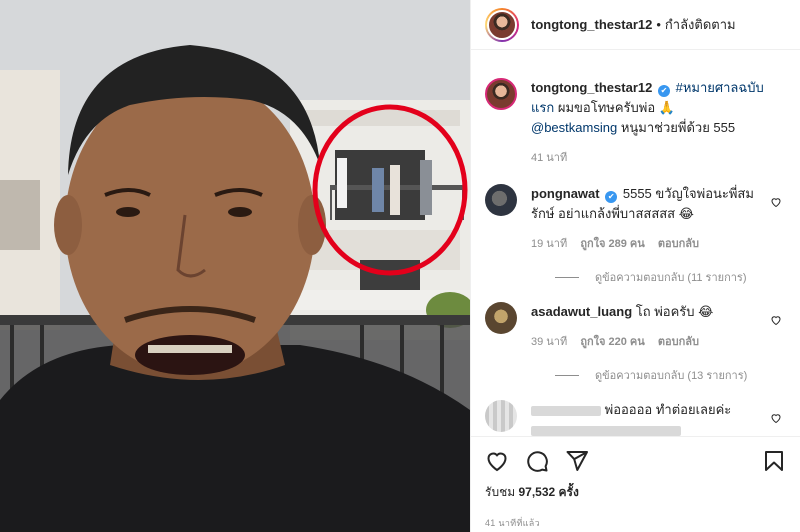  I want to click on blurred-avatar, so click(501, 416).